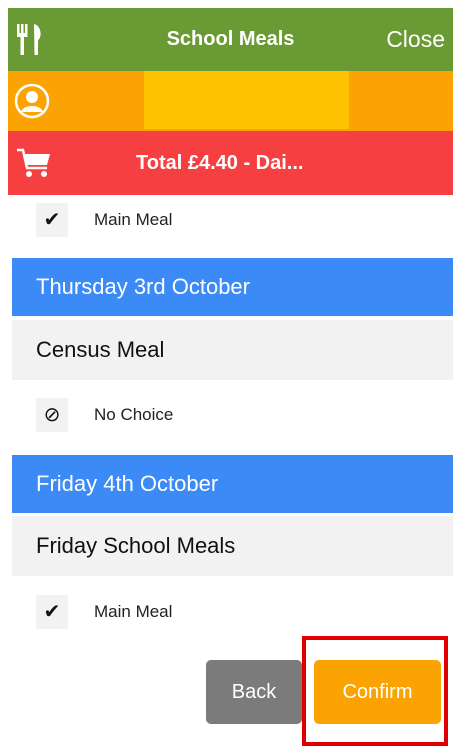 This screenshot has width=453, height=746. What do you see at coordinates (134, 414) in the screenshot?
I see `selection-label: No Choice` at bounding box center [134, 414].